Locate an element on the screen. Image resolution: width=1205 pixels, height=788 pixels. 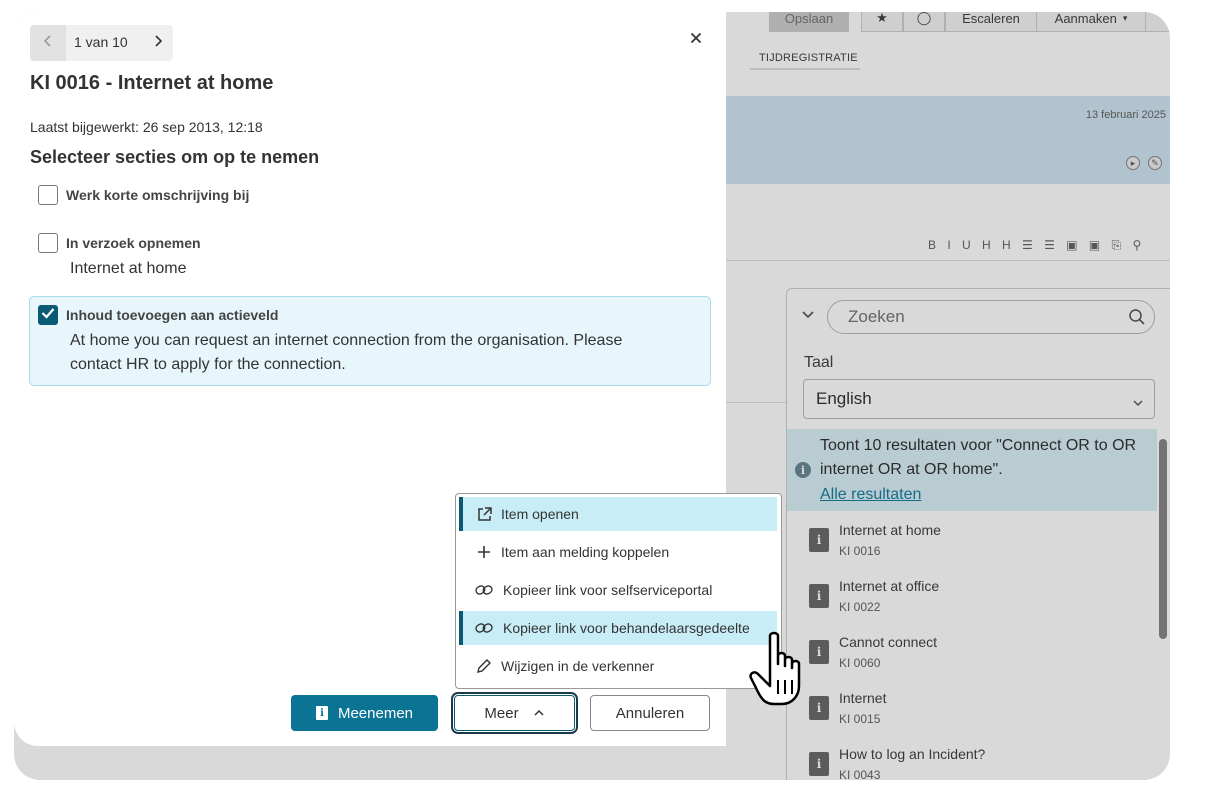
more-button: Meer is located at coordinates (514, 713).